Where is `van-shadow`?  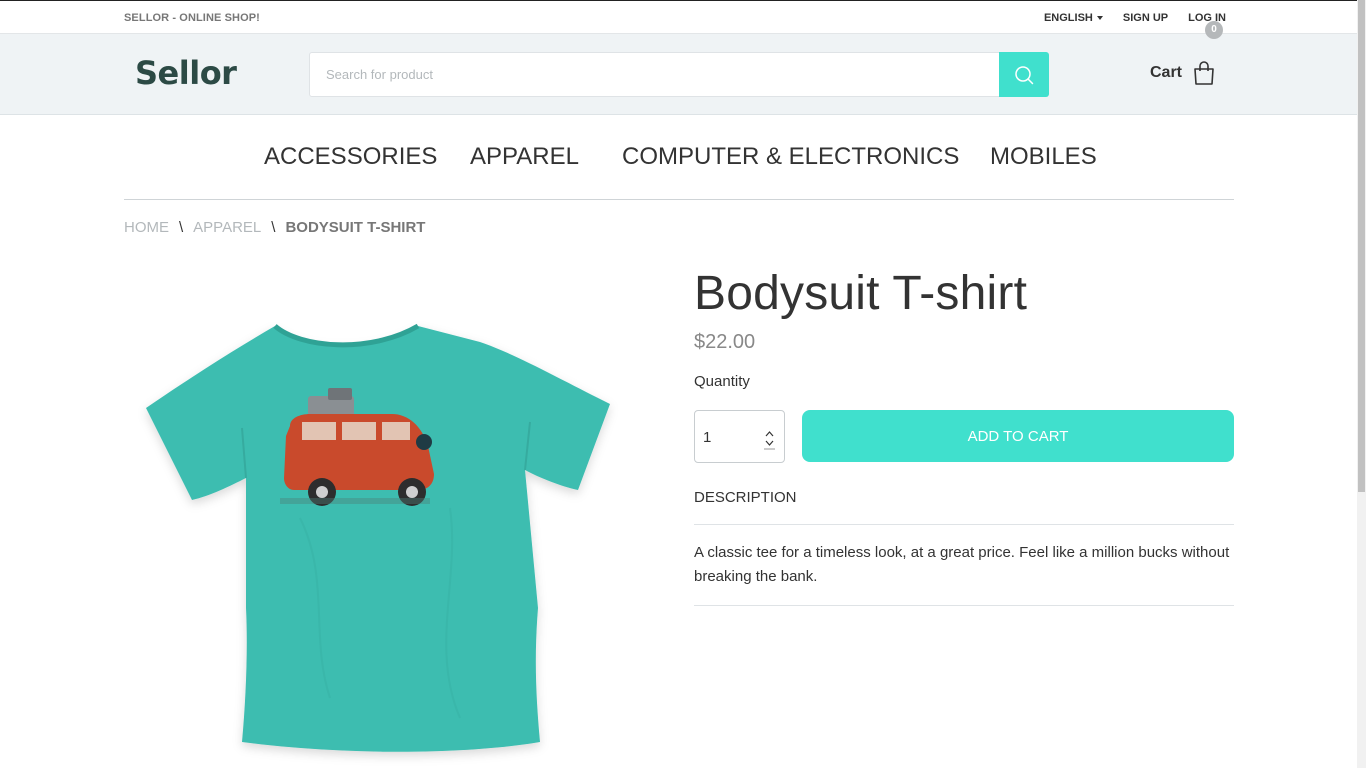 van-shadow is located at coordinates (355, 501).